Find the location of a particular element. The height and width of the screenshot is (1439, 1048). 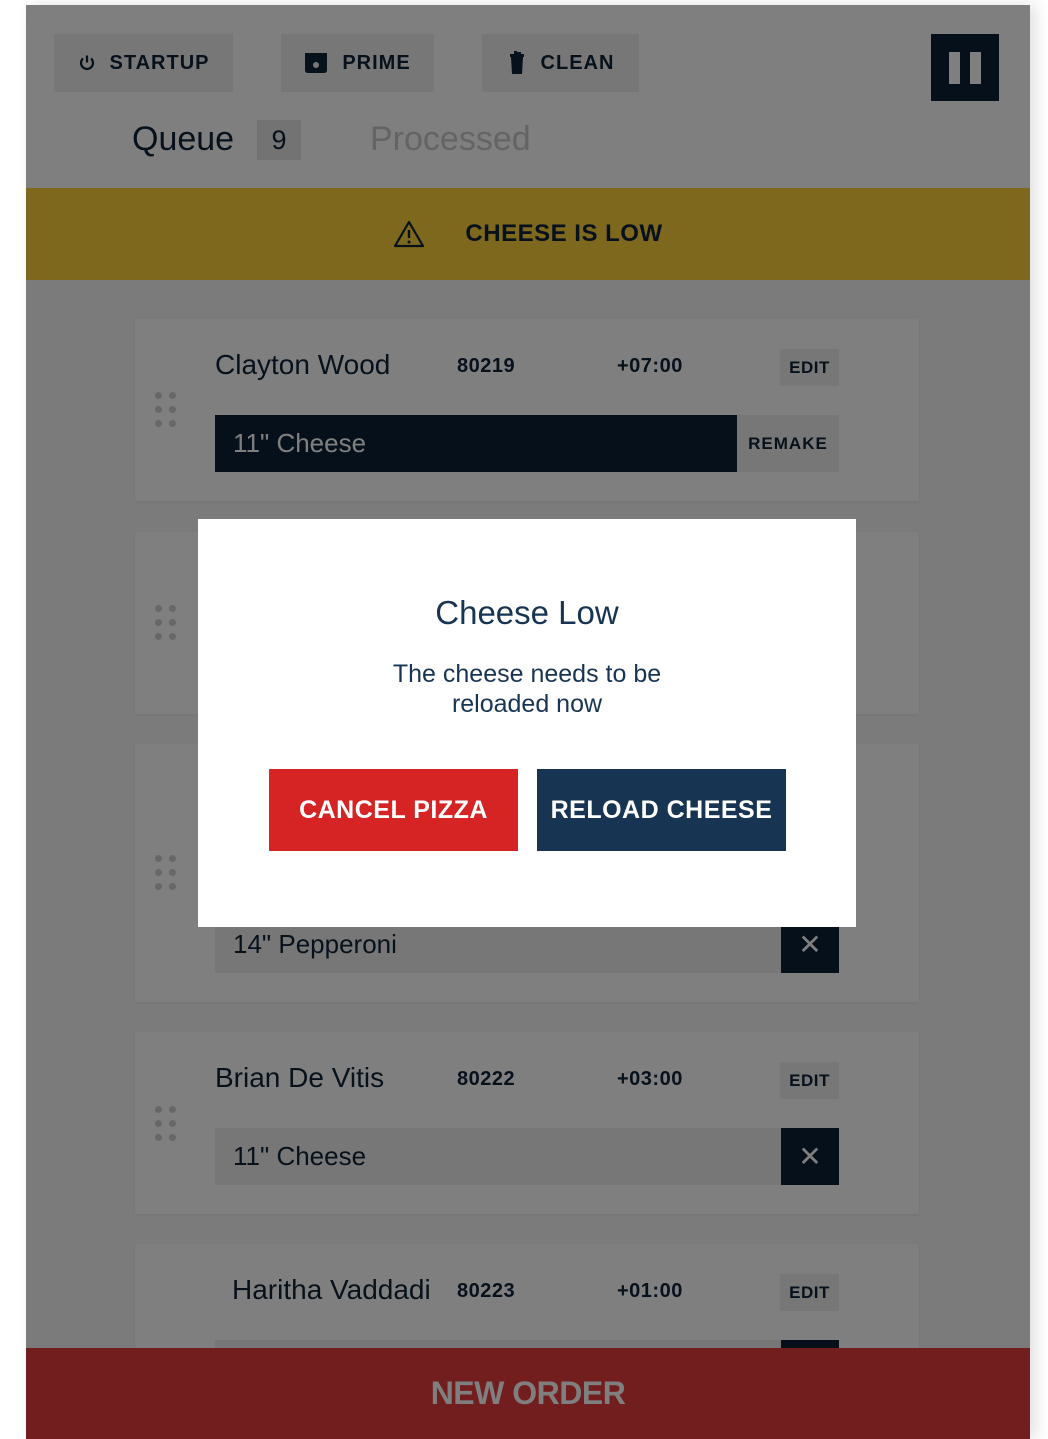

dialog-message: The cheese needs to be reloaded now is located at coordinates (527, 689).